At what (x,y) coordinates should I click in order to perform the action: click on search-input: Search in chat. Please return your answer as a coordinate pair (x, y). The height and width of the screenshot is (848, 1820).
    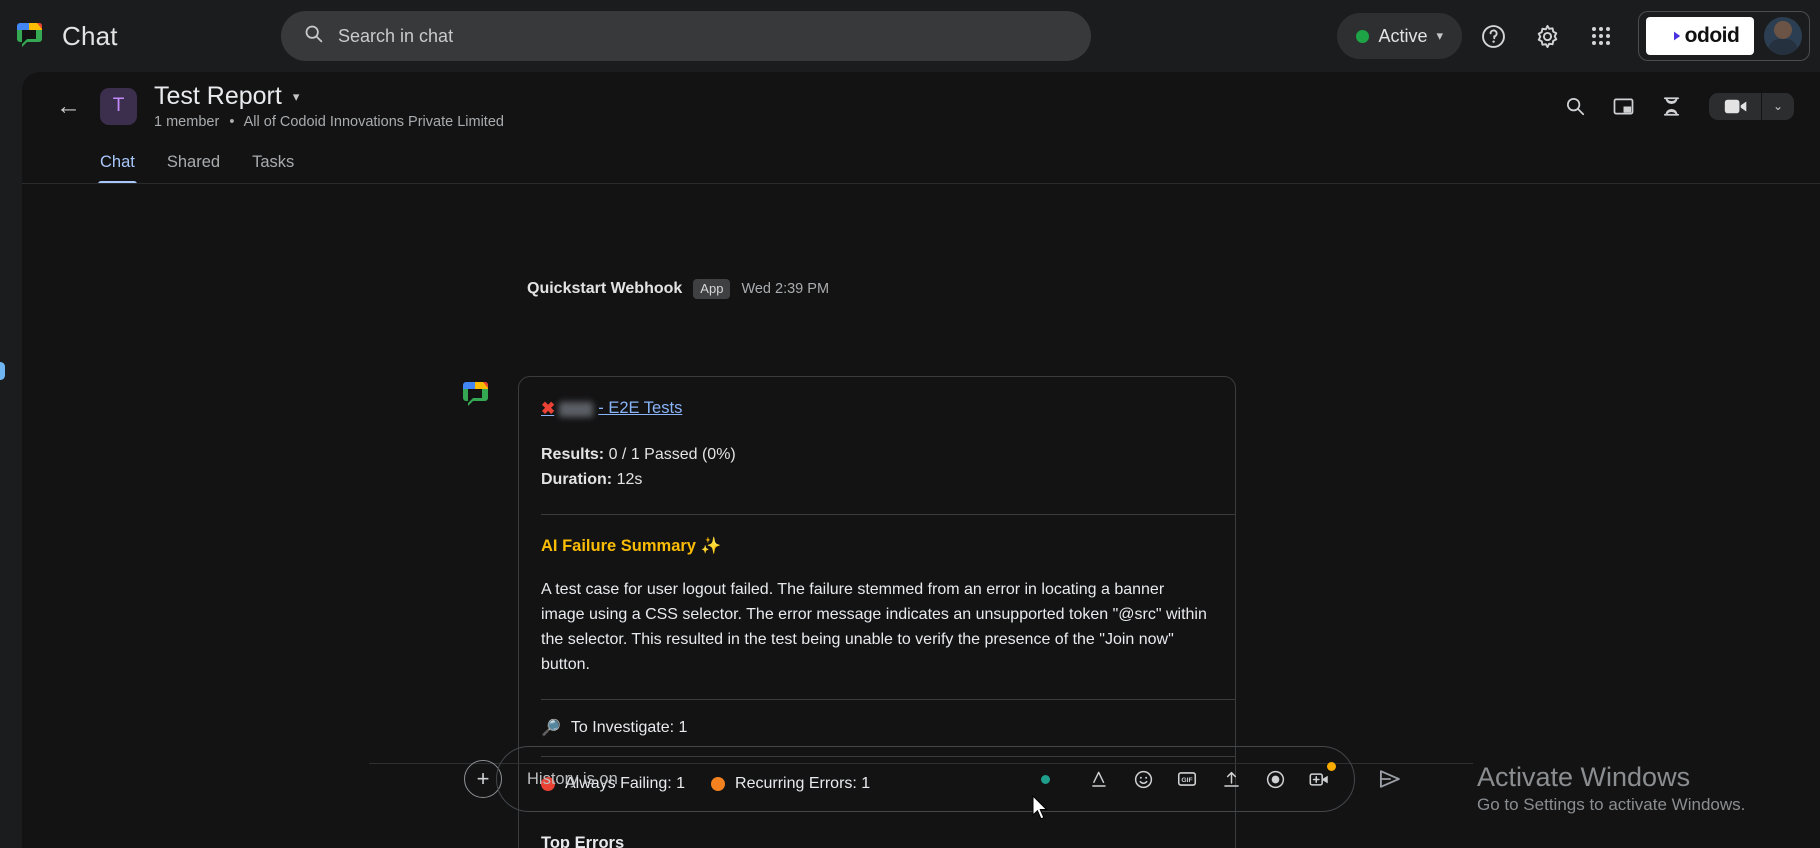
    Looking at the image, I should click on (395, 36).